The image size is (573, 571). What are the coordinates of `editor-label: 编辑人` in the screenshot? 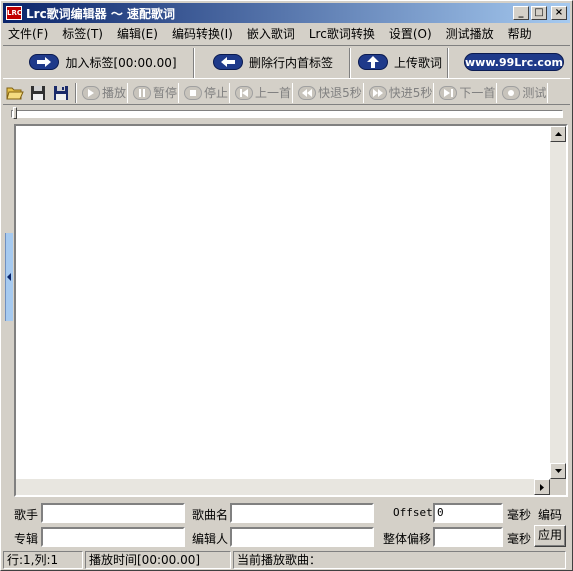 It's located at (210, 539).